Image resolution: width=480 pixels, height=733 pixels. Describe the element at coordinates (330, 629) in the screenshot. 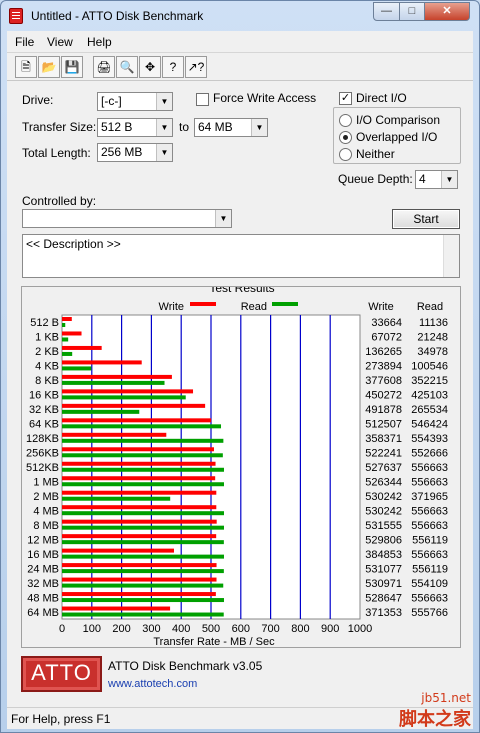

I see `x-tick-label: 900` at that location.